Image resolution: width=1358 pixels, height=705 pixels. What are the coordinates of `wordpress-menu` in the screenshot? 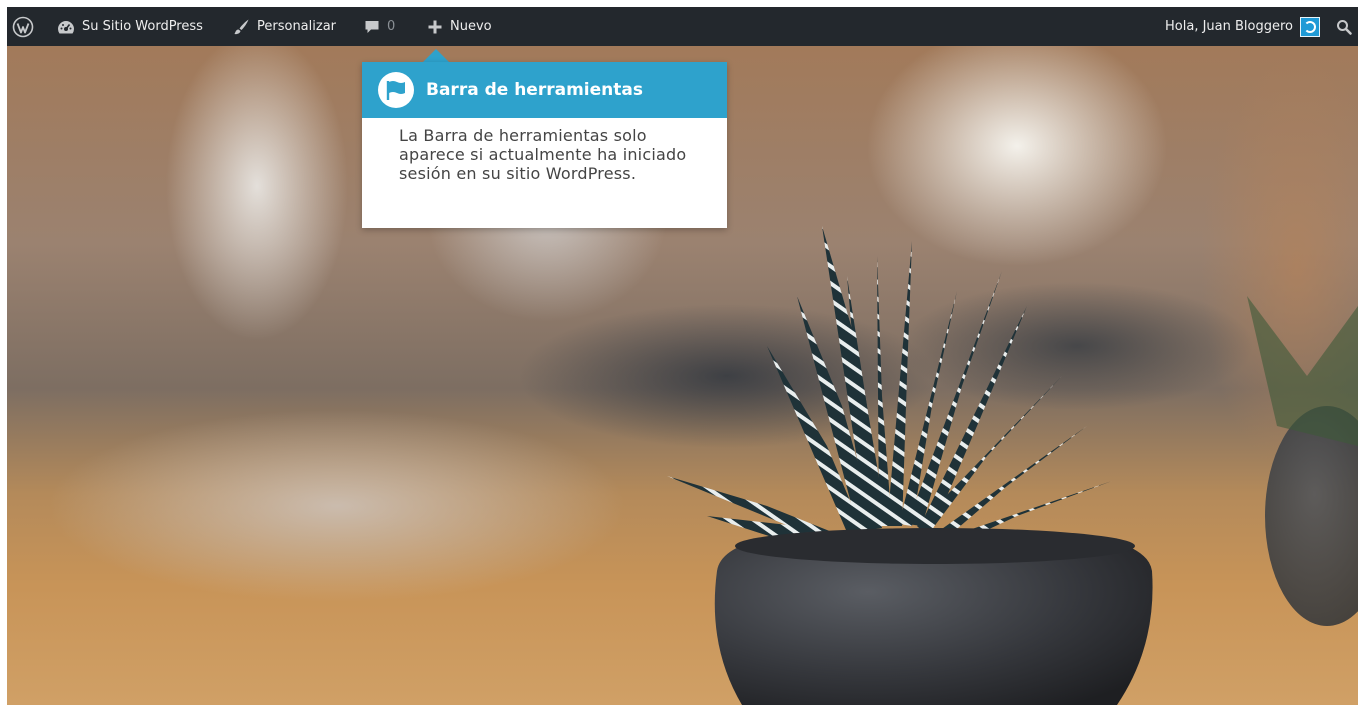 It's located at (23, 26).